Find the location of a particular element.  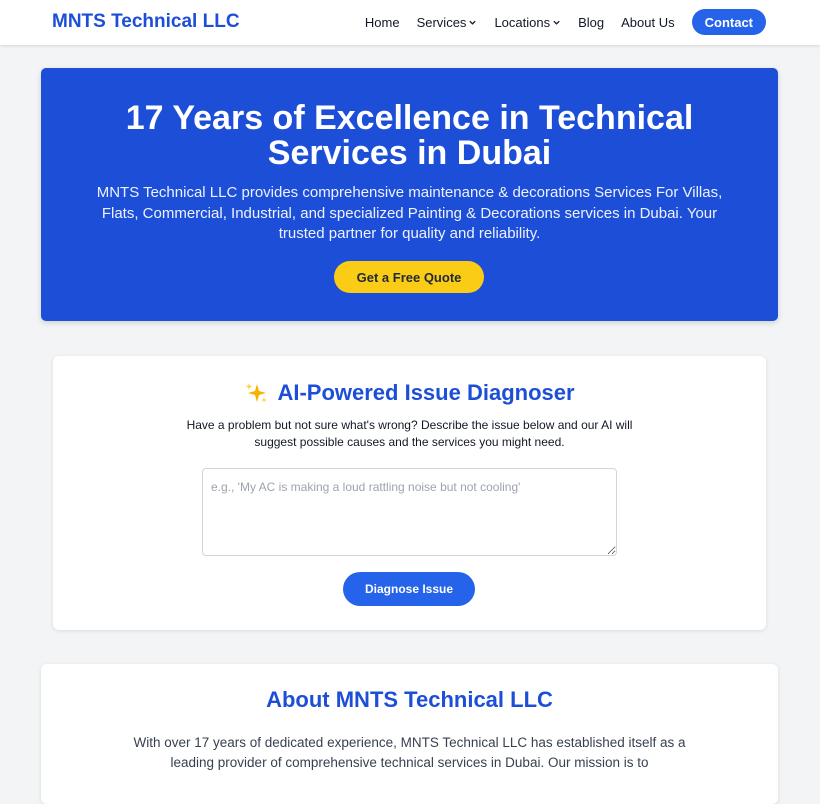

nav-link-home: Home is located at coordinates (382, 22).